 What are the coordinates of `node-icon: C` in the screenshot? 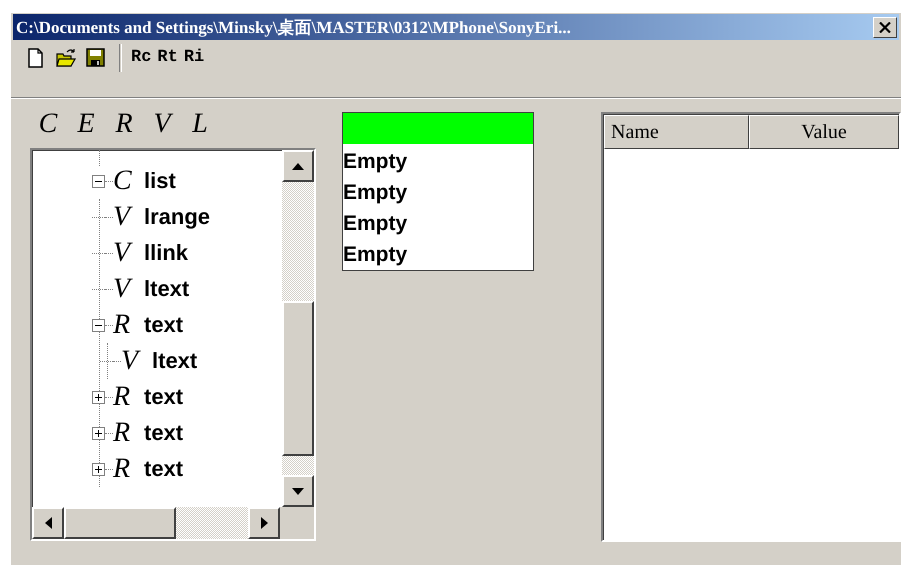 It's located at (126, 181).